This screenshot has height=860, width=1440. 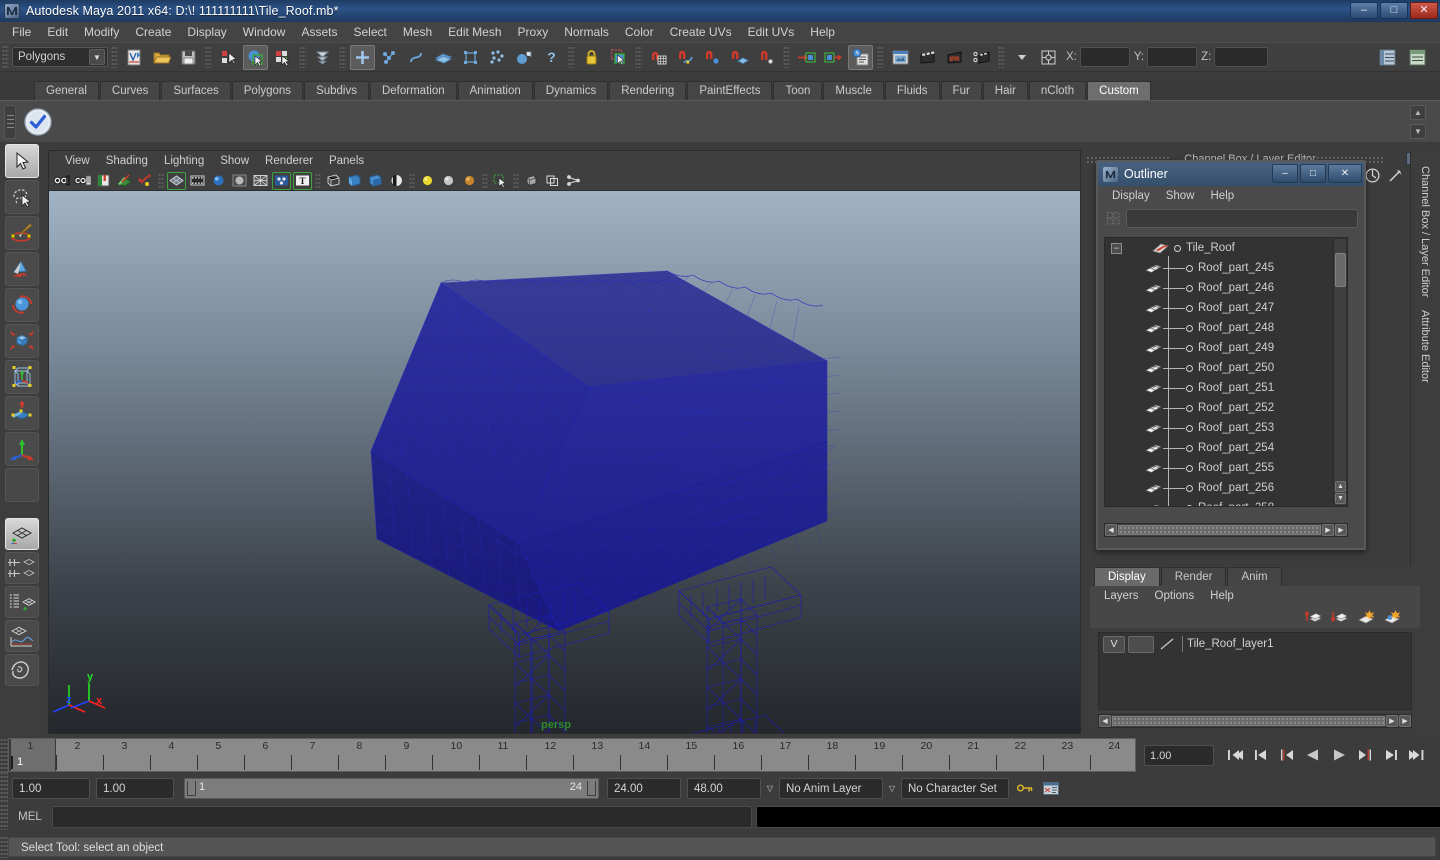 I want to click on resolution-gate-icon, so click(x=218, y=181).